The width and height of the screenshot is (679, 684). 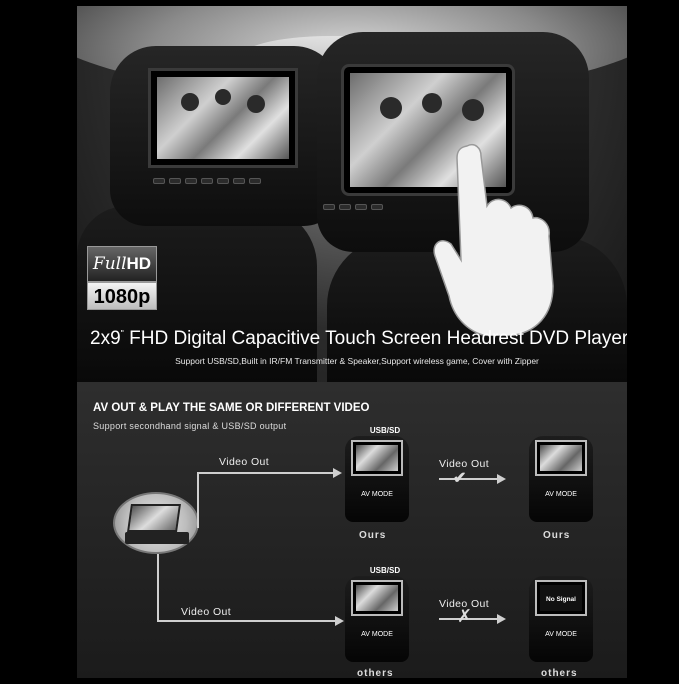 I want to click on ours-source-monitor: AV MODE, so click(x=377, y=479).